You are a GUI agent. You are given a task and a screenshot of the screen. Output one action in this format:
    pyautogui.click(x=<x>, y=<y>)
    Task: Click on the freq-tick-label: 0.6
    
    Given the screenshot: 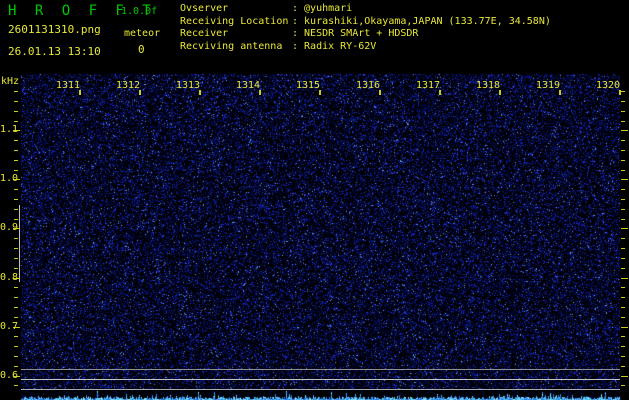 What is the action you would take?
    pyautogui.click(x=9, y=375)
    